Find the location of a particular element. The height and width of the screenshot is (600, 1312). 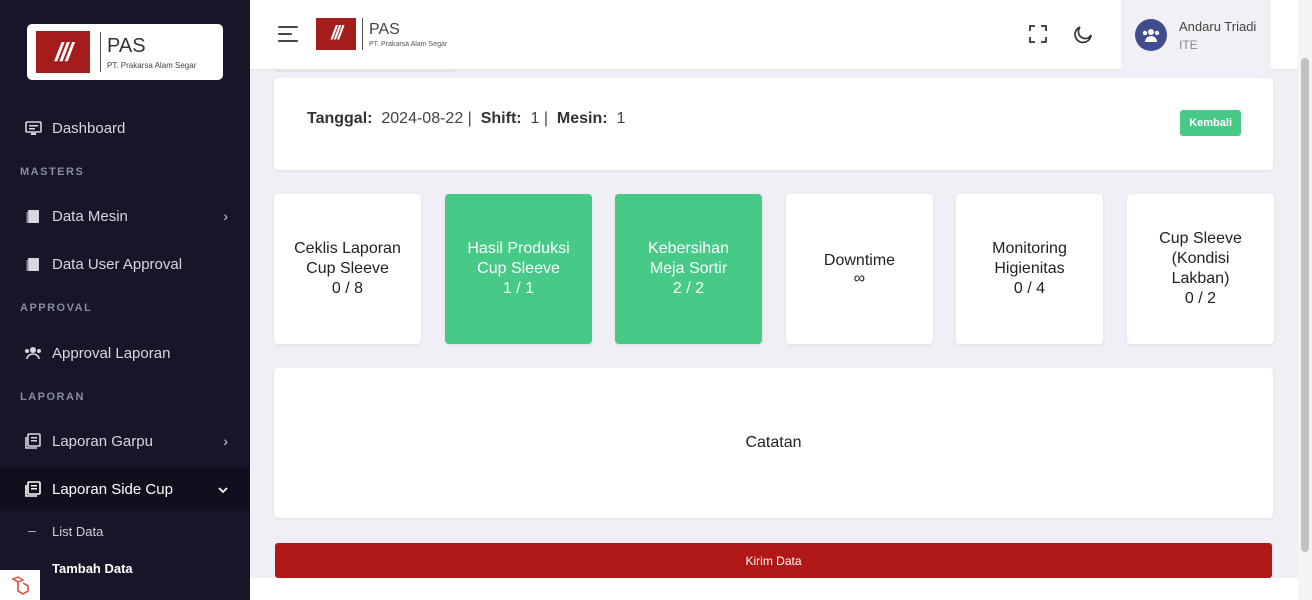

tile-ceklis-laporan: Ceklis Laporan Cup Sleeve 0 / 8 is located at coordinates (347, 269).